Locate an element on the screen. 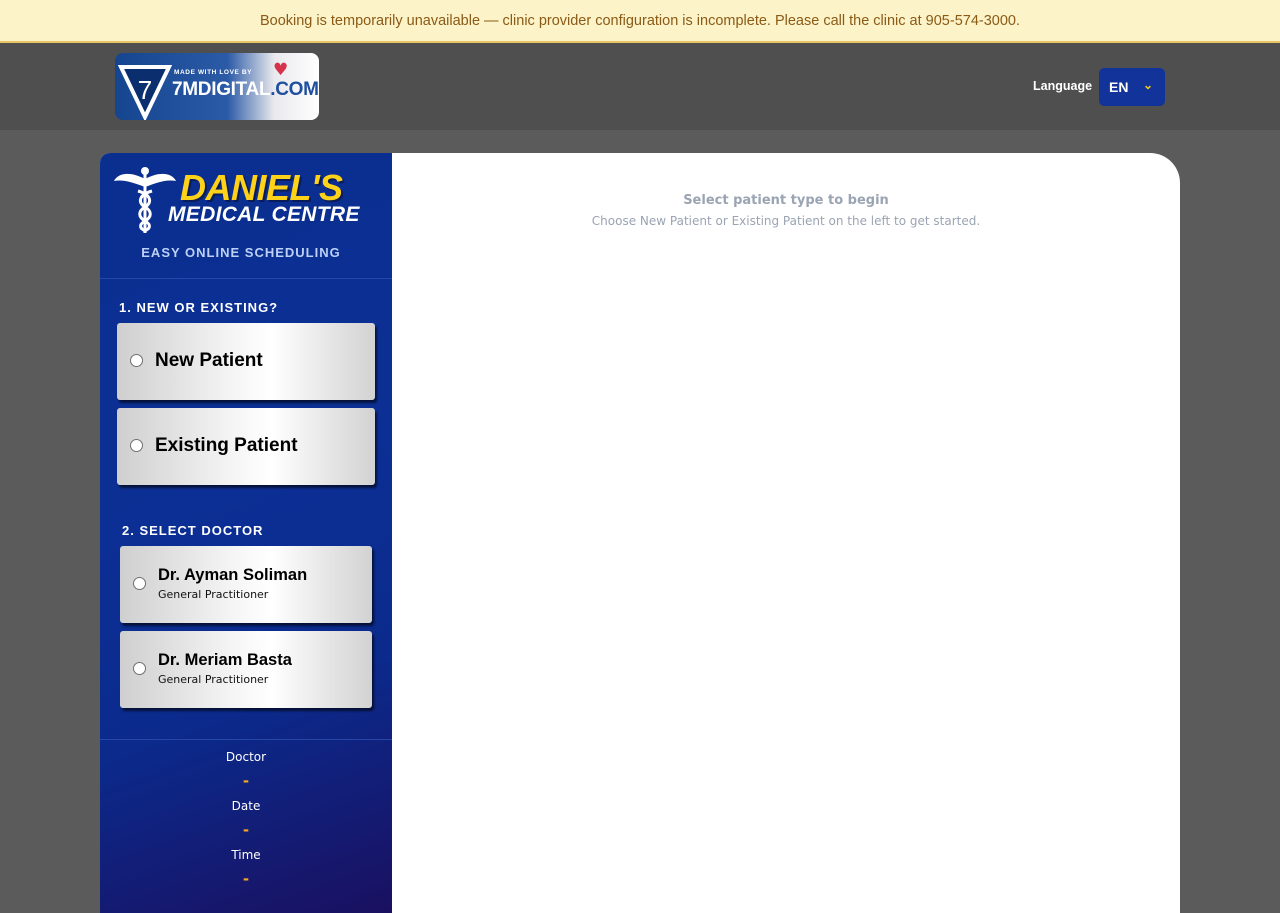  booking-summary: Doctor - Date - Time - is located at coordinates (246, 813).